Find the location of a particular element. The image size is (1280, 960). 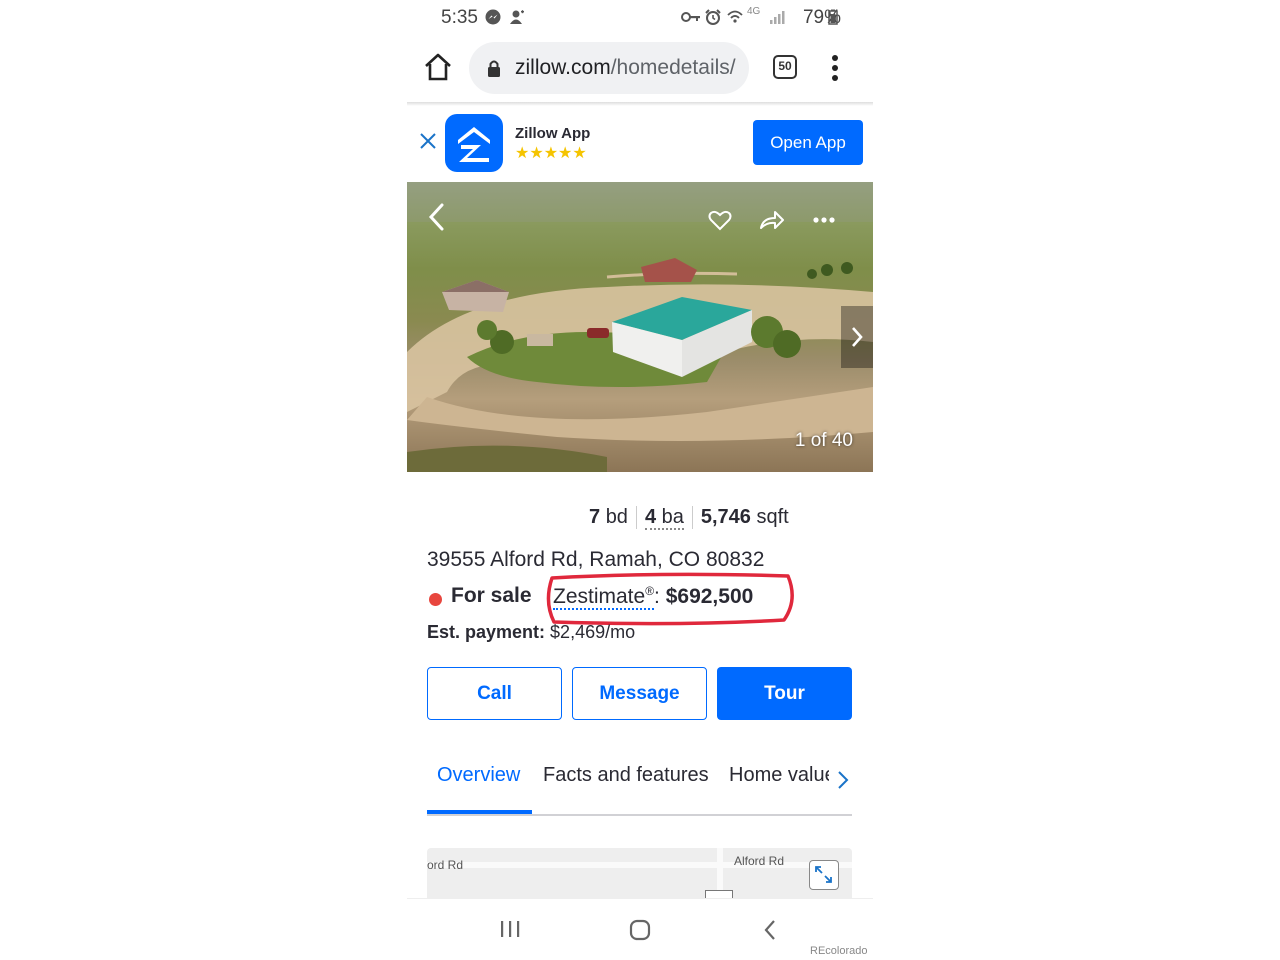

map-road-label: ord Rd is located at coordinates (445, 865).